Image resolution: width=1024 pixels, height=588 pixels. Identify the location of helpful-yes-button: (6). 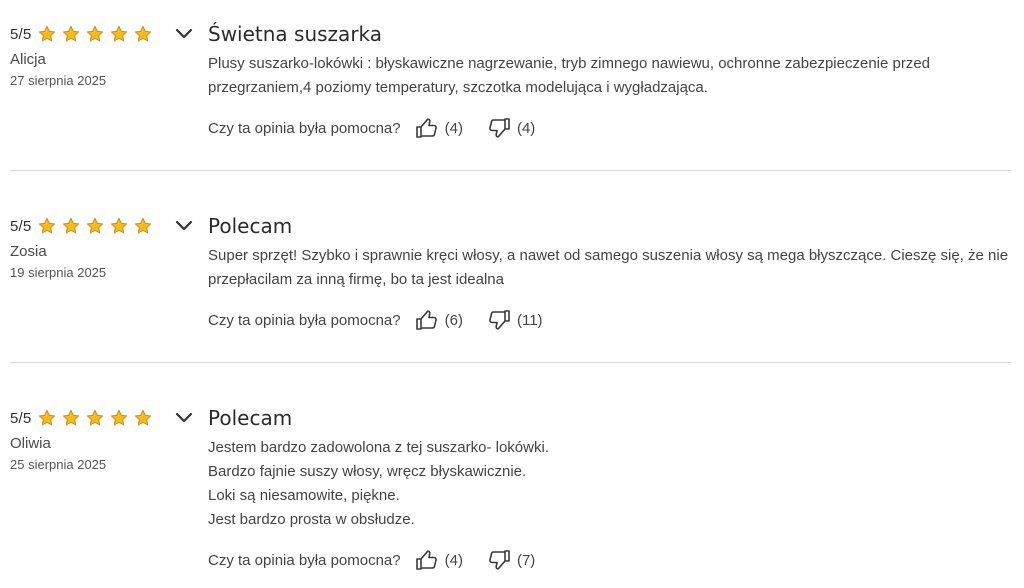
(439, 320).